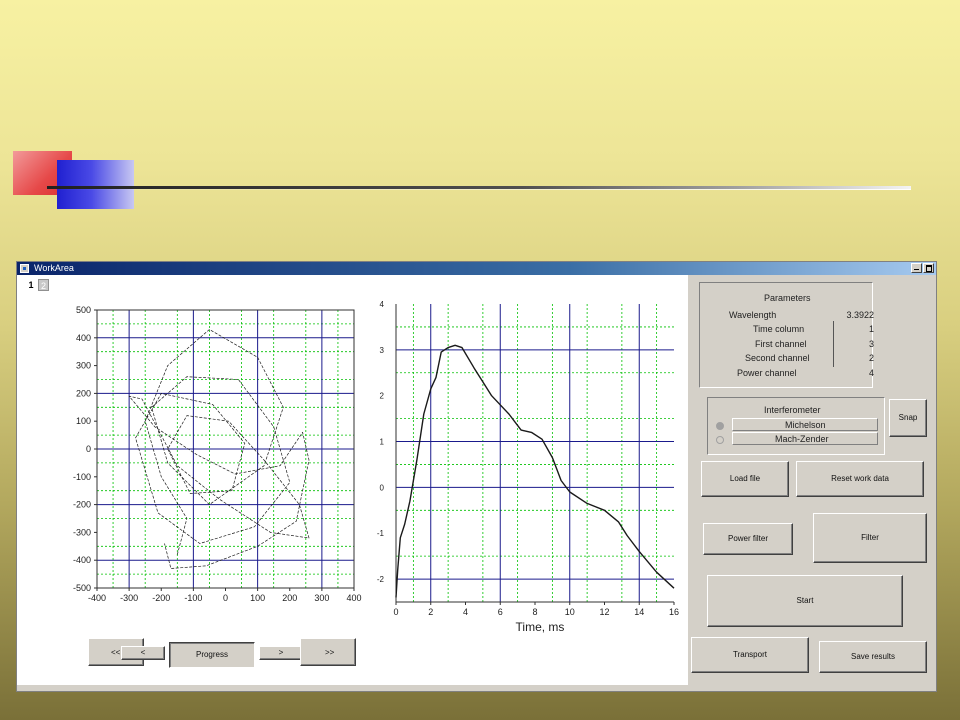 This screenshot has width=960, height=720. I want to click on signal-series-line, so click(535, 471).